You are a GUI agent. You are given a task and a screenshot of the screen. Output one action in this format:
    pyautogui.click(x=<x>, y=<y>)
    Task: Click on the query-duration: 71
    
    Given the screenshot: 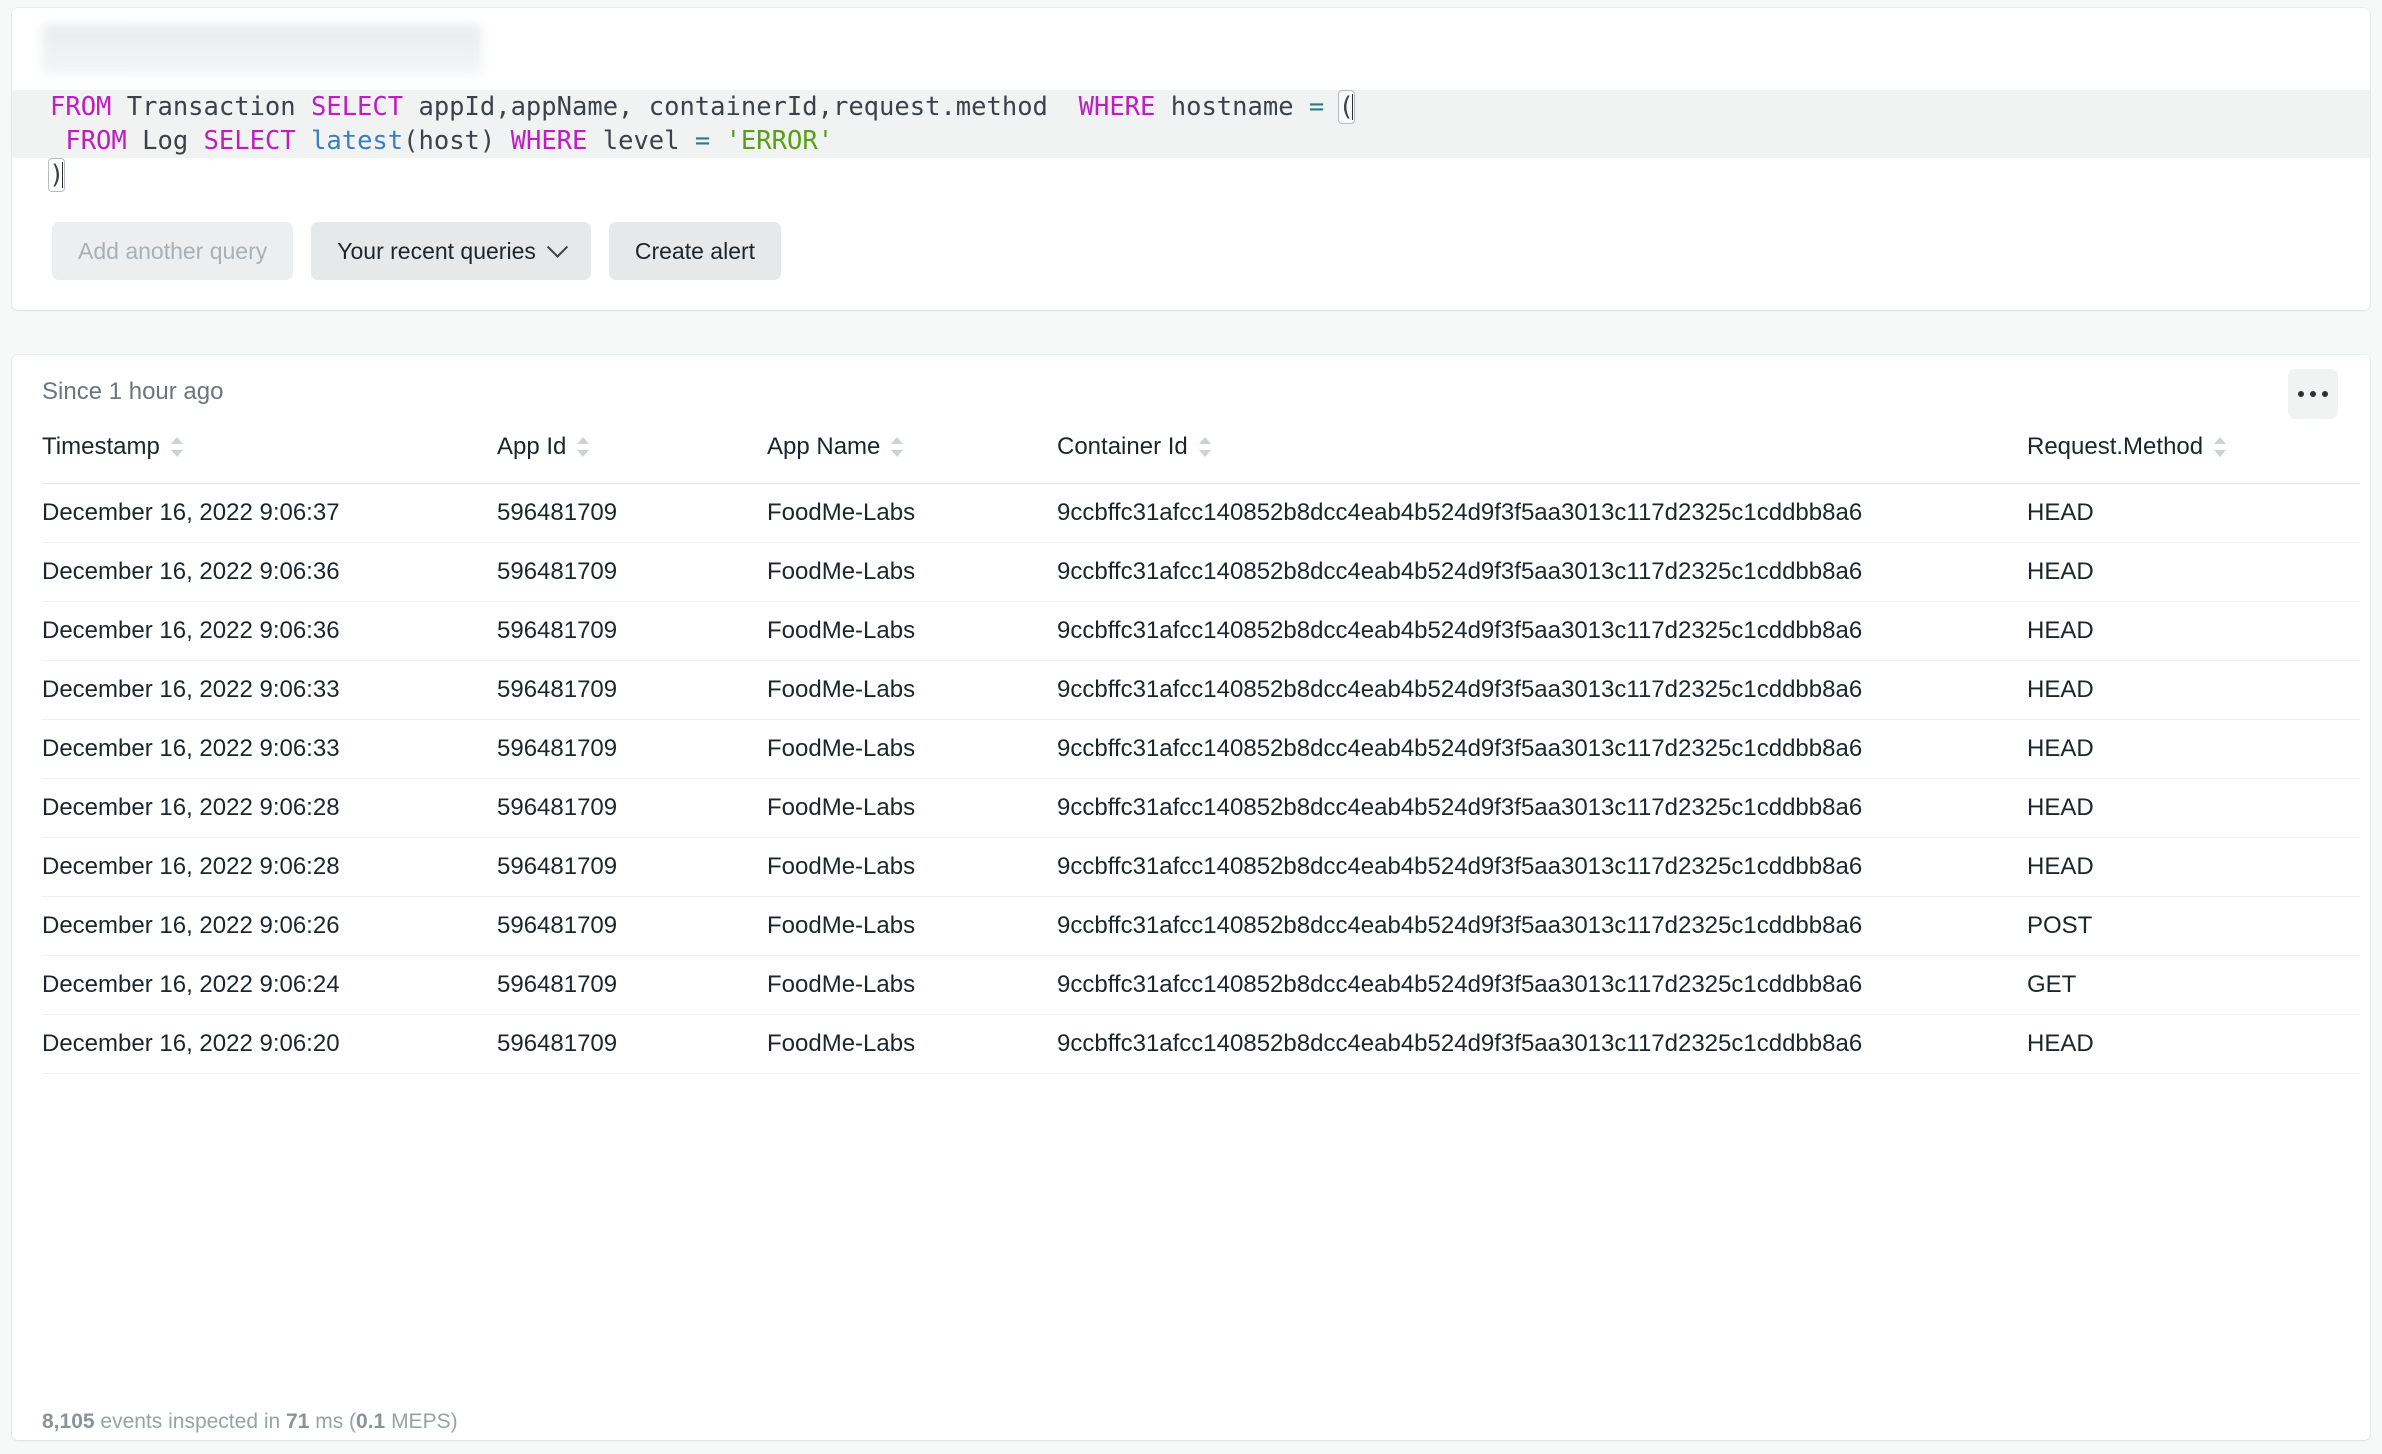 What is the action you would take?
    pyautogui.click(x=298, y=1421)
    